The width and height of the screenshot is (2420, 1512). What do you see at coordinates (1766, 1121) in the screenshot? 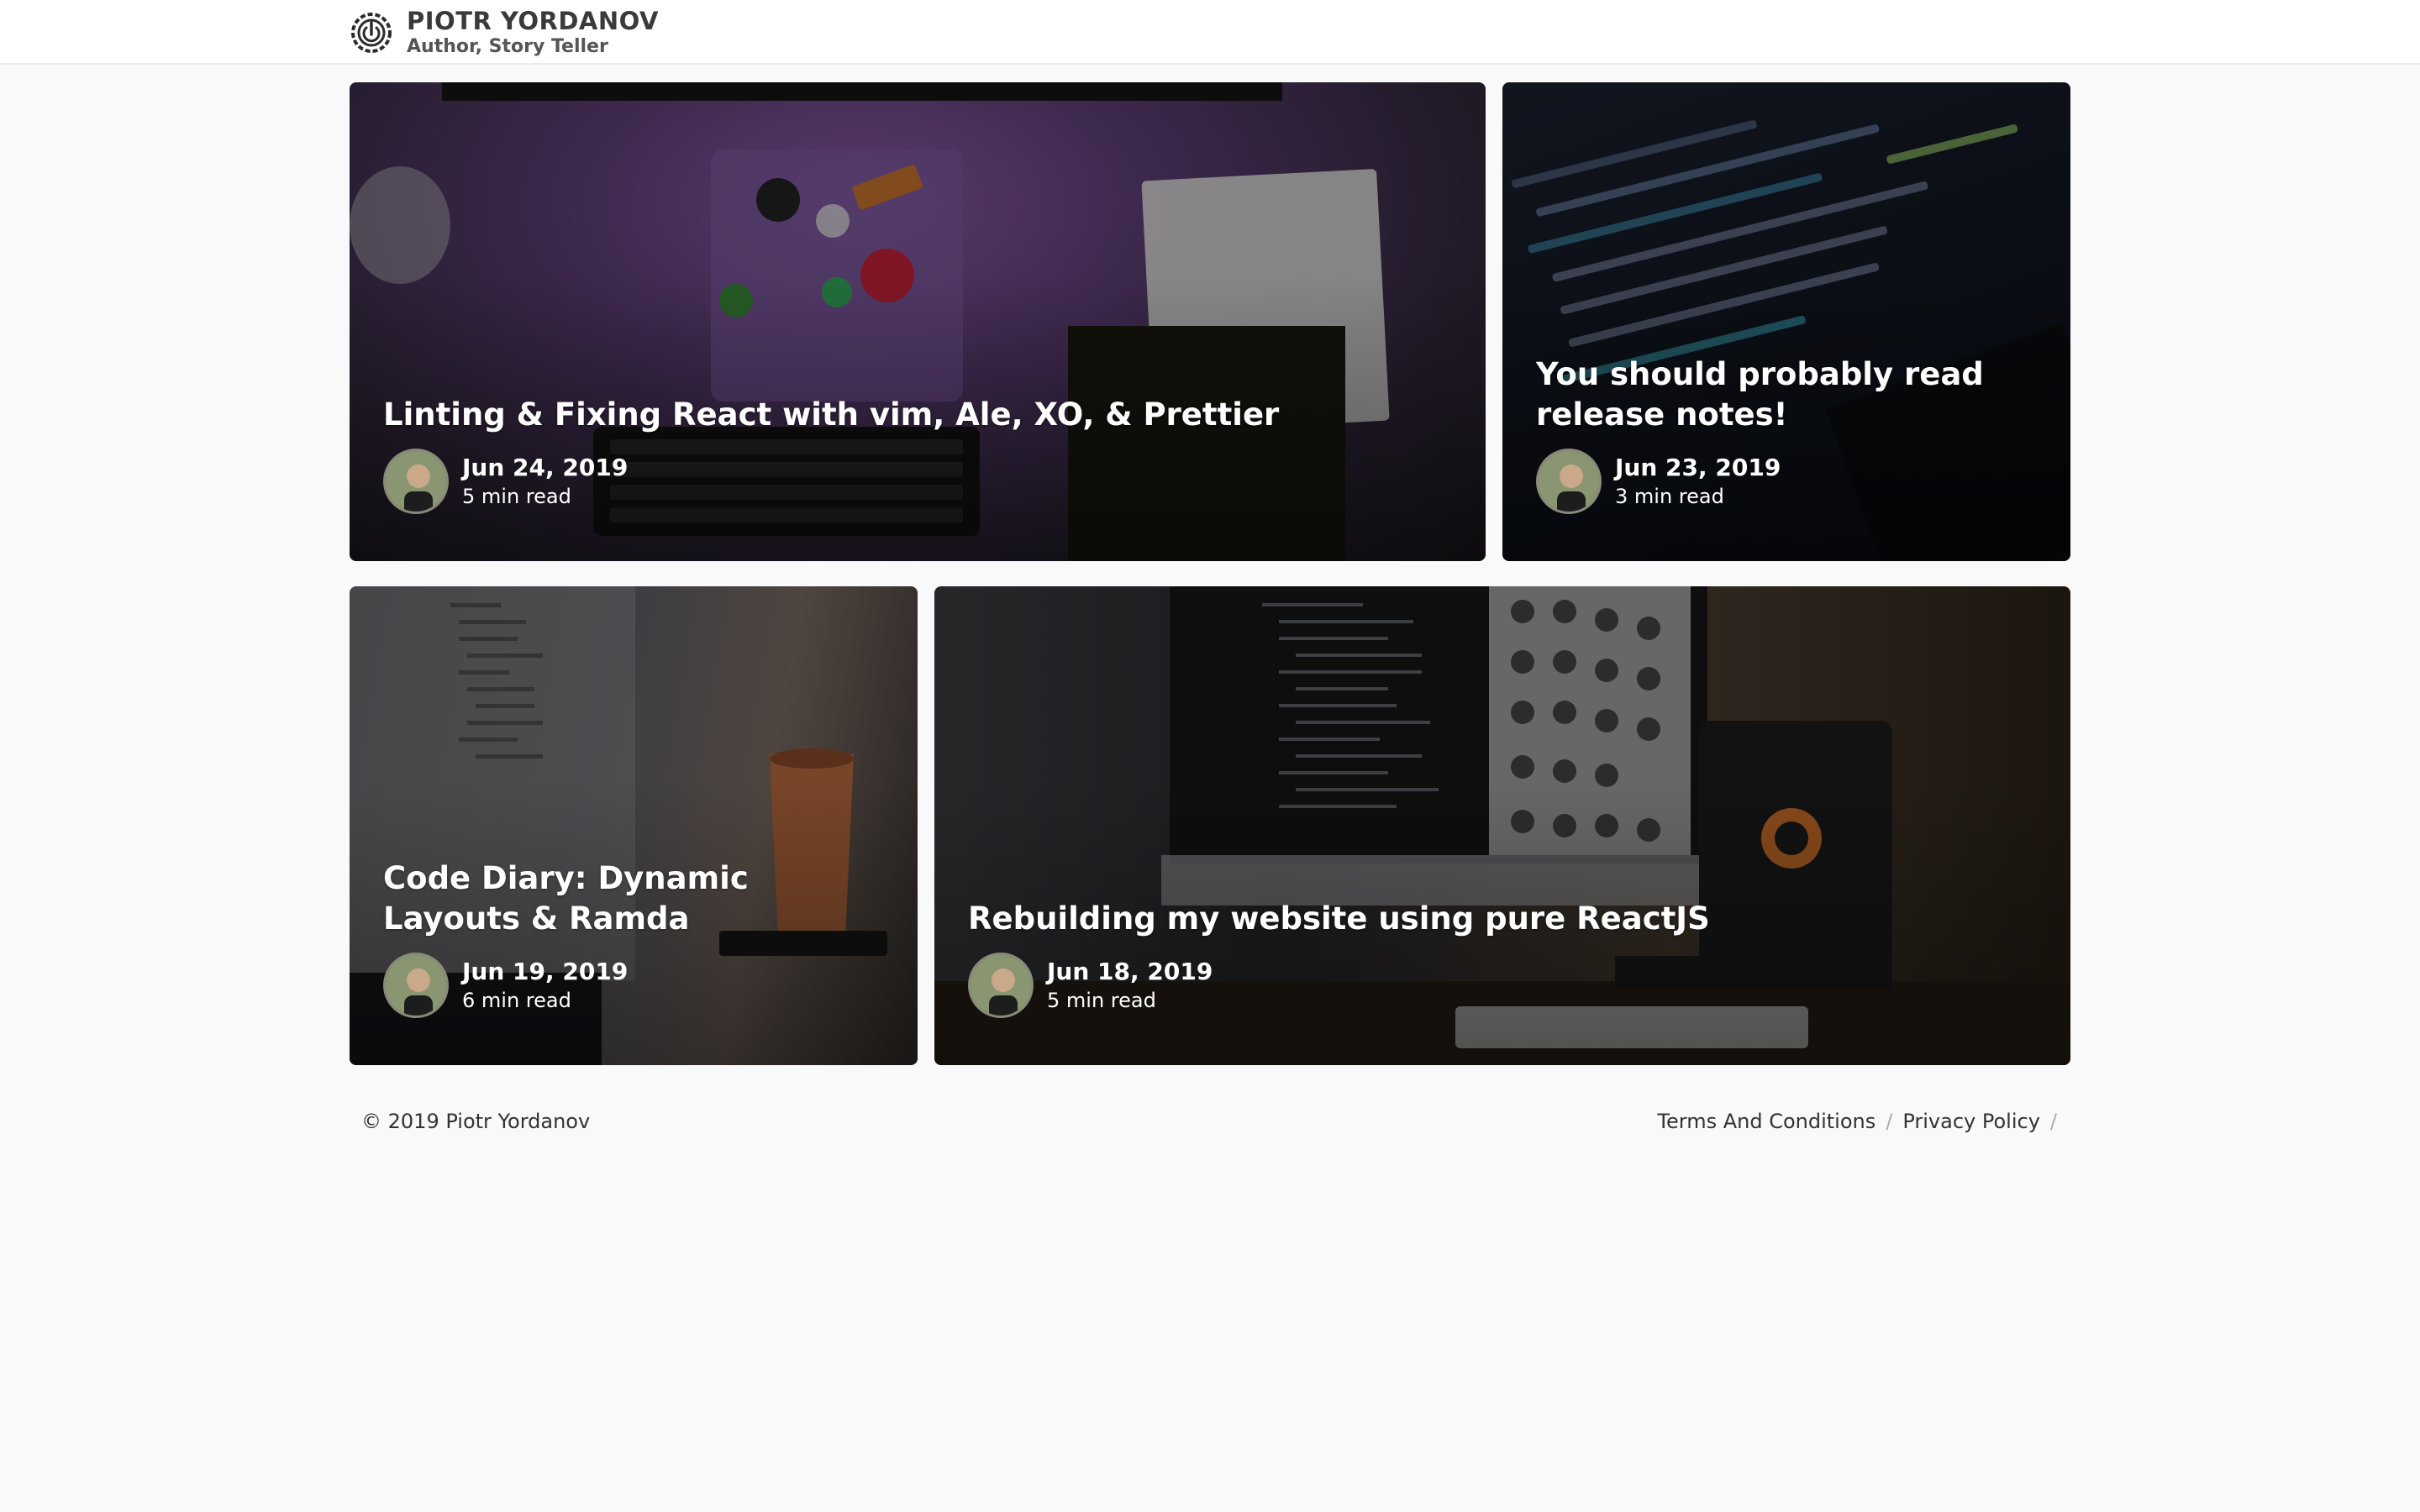
I see `terms-link: Terms And Conditions` at bounding box center [1766, 1121].